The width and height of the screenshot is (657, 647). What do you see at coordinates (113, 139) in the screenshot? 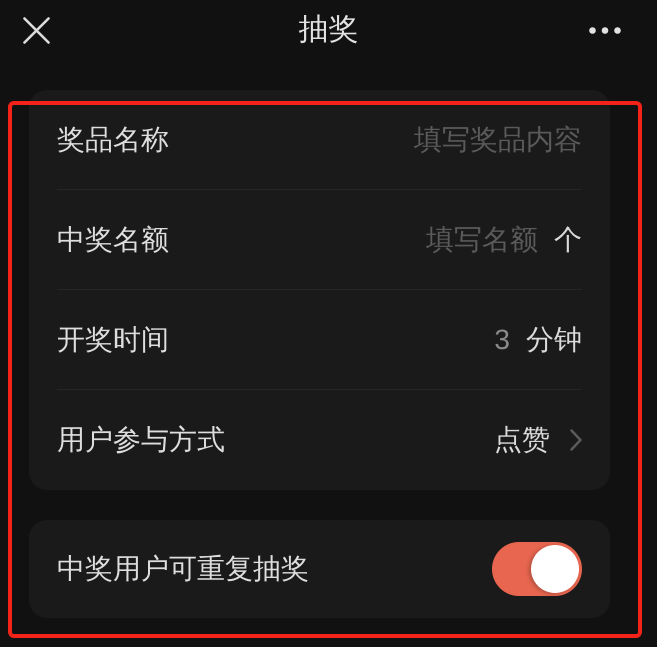
I see `field-label: 奖品名称` at bounding box center [113, 139].